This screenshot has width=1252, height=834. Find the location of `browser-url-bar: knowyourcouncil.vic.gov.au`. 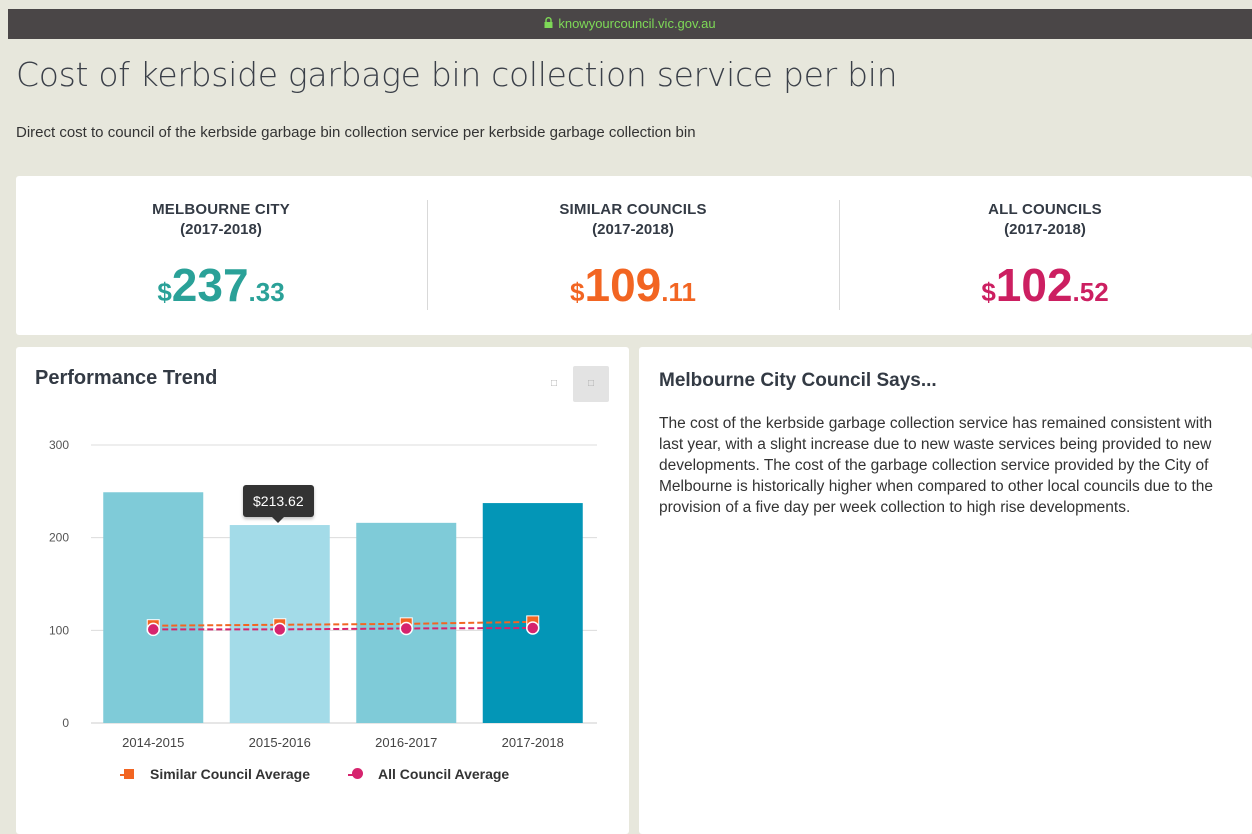

browser-url-bar: knowyourcouncil.vic.gov.au is located at coordinates (630, 24).